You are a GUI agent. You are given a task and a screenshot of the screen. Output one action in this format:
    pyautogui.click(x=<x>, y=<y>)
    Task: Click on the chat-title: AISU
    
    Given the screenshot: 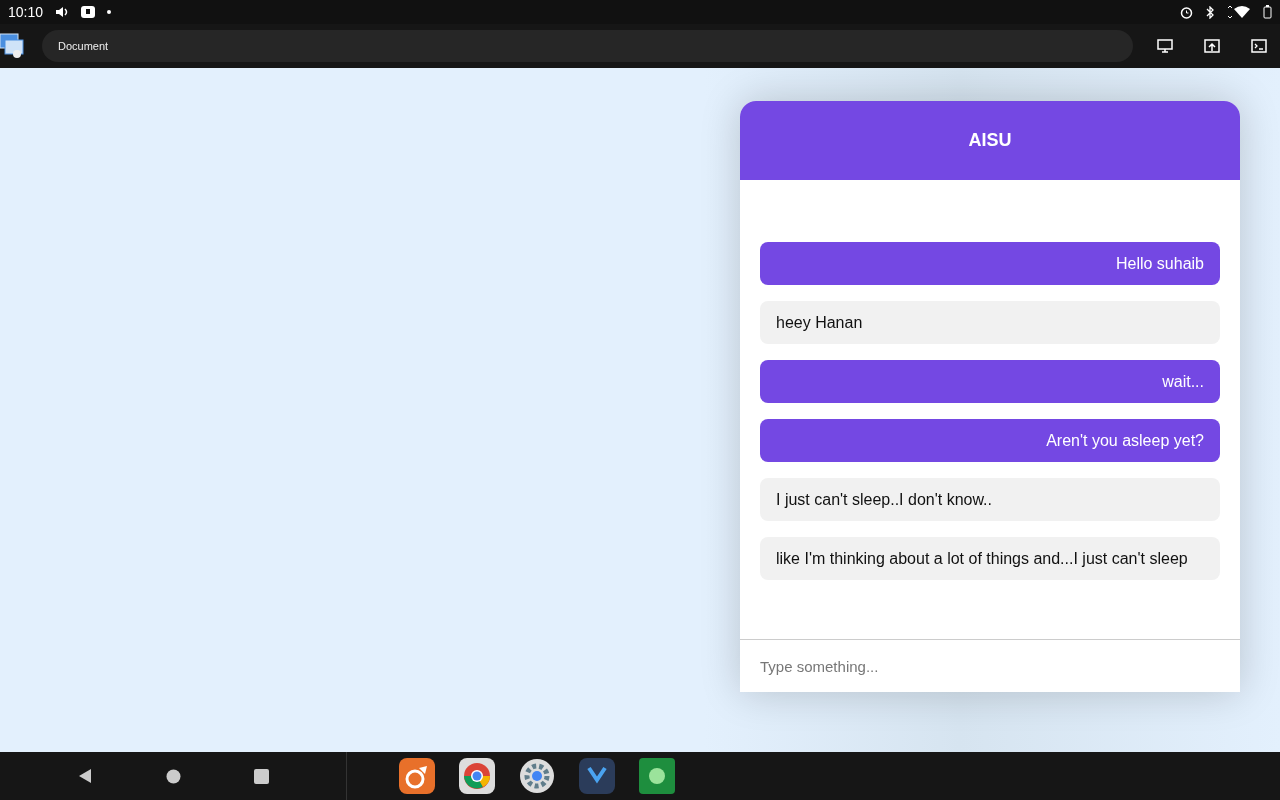 What is the action you would take?
    pyautogui.click(x=990, y=140)
    